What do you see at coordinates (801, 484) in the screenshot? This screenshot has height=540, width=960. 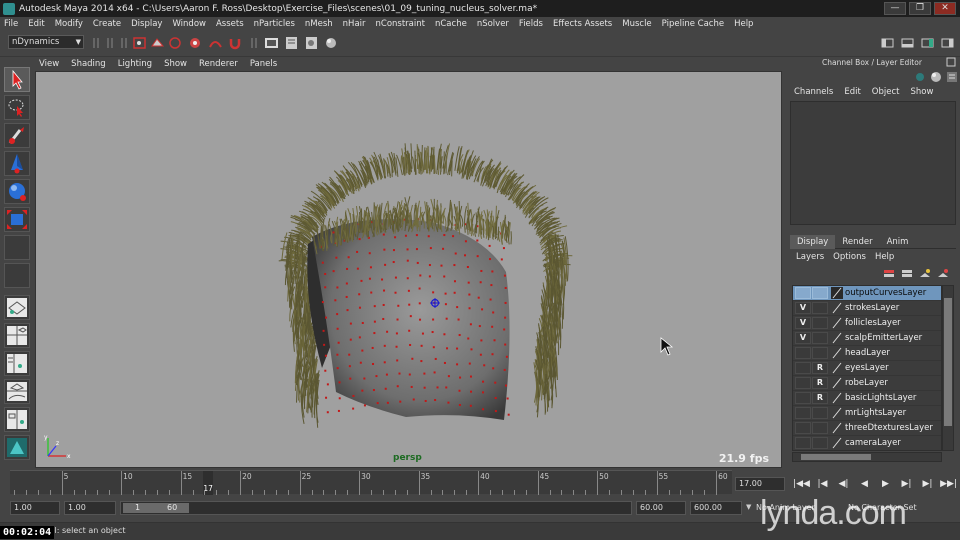 I see `go-to-start-button: |◀◀` at bounding box center [801, 484].